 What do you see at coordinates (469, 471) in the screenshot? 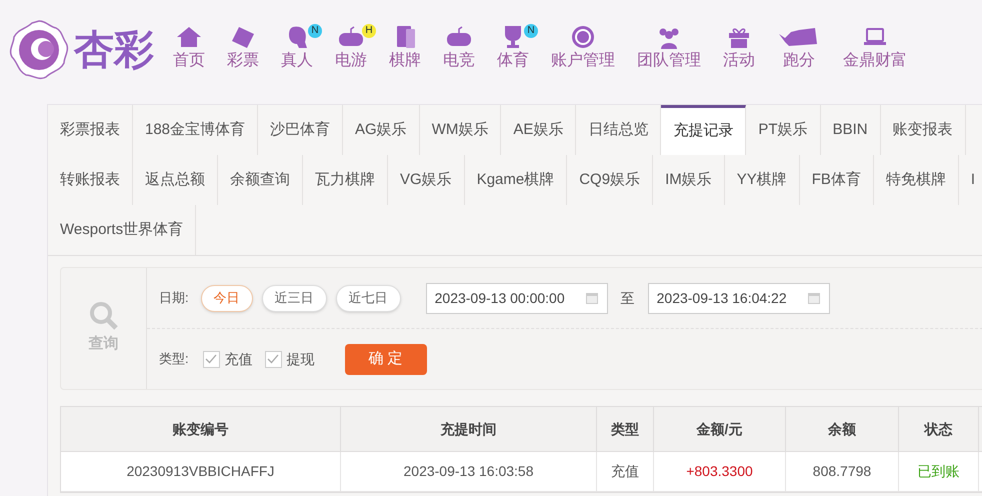
I see `table-cell: 2023-09-13 16:03:58` at bounding box center [469, 471].